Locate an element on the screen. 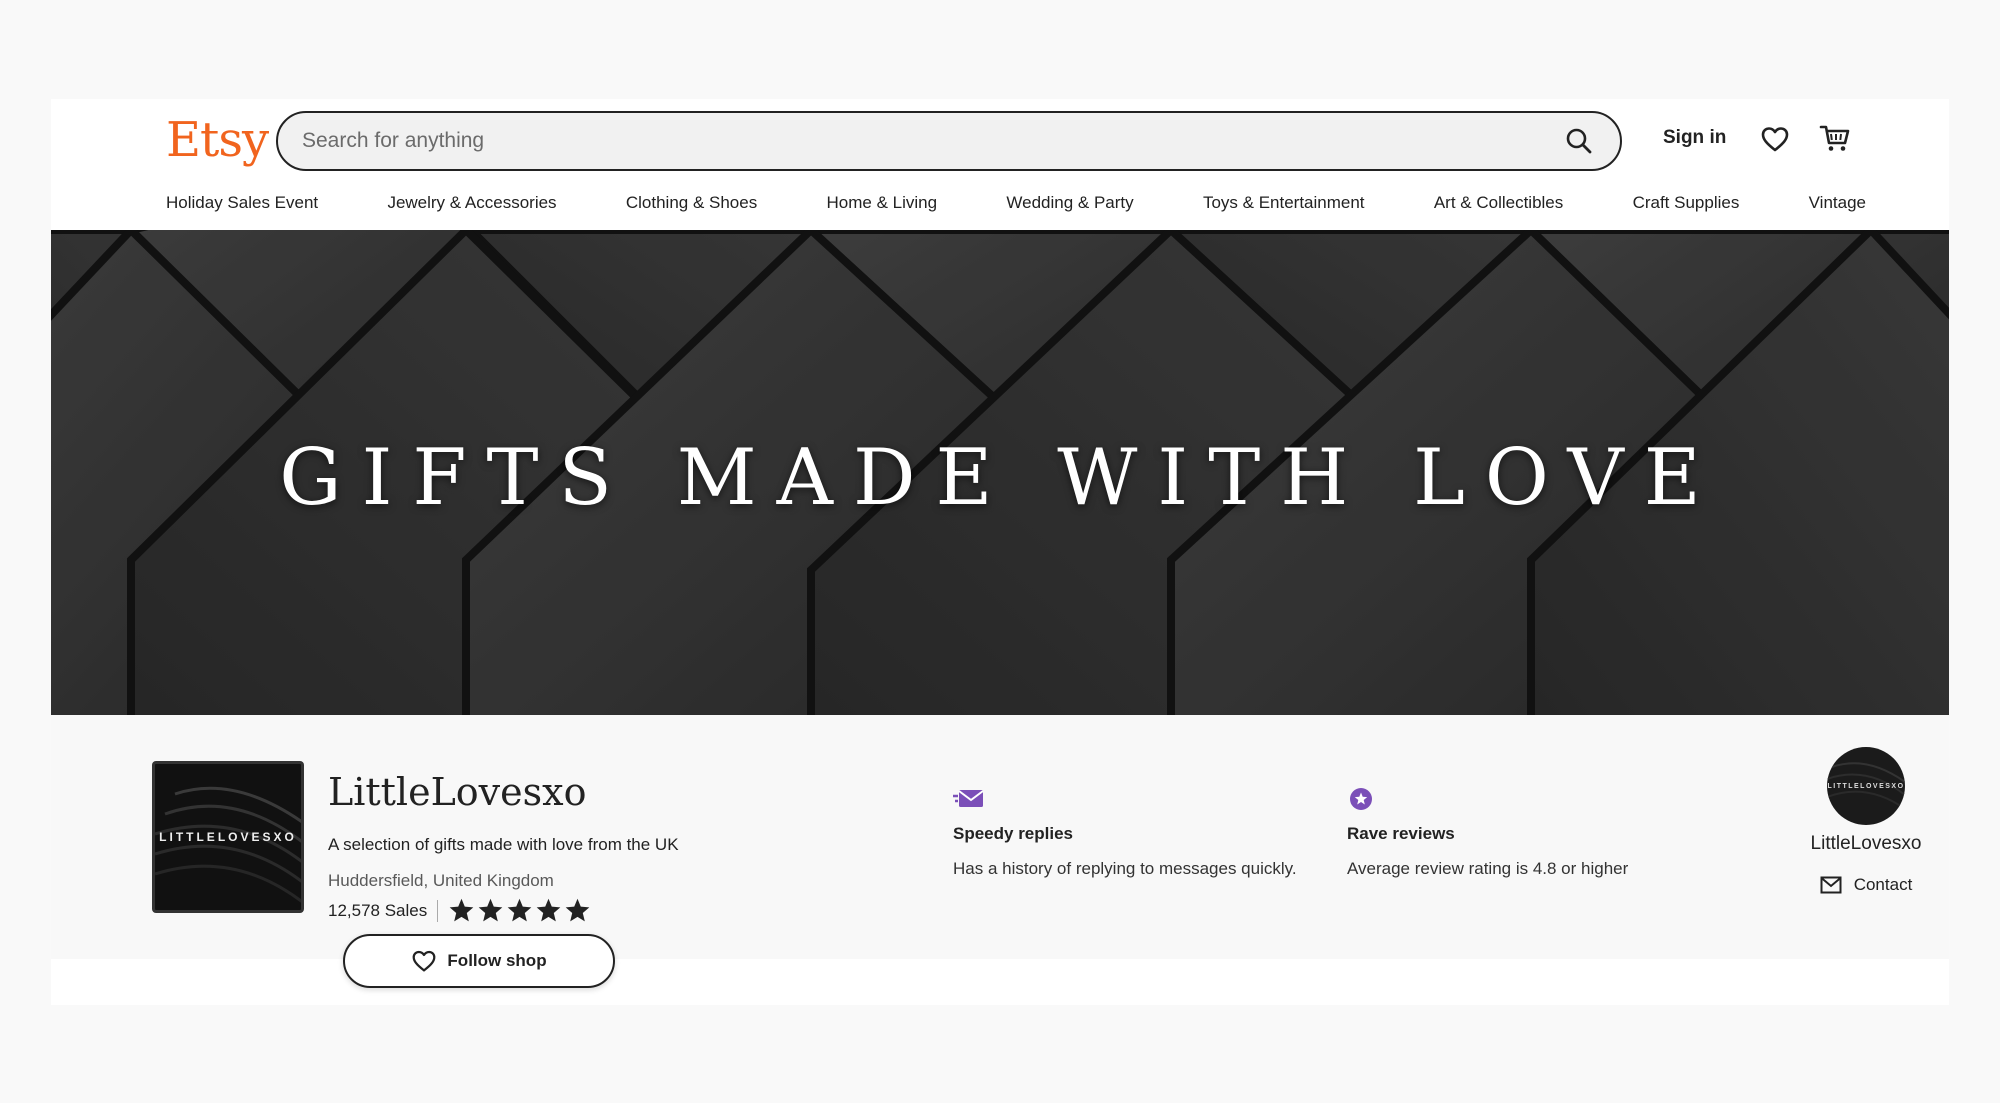 The height and width of the screenshot is (1103, 2000). shop-name: LittleLovesxo is located at coordinates (457, 792).